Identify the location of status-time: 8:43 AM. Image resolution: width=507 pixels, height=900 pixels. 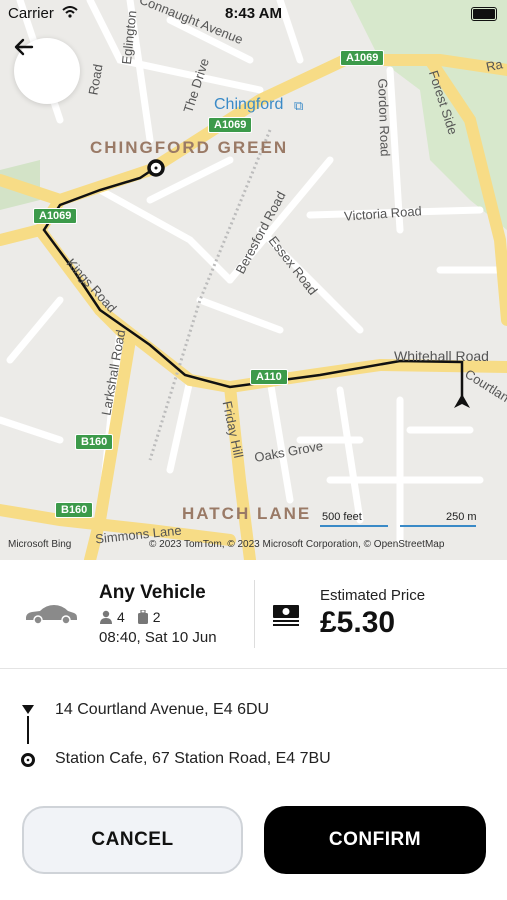
(253, 13).